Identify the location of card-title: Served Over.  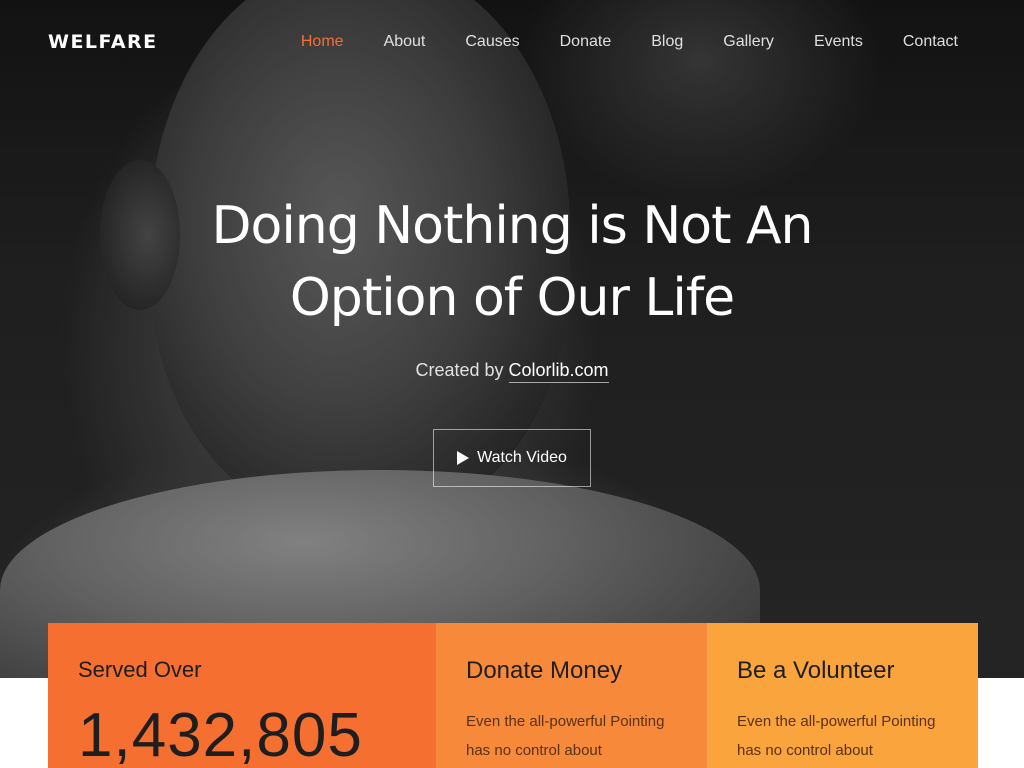
(140, 669).